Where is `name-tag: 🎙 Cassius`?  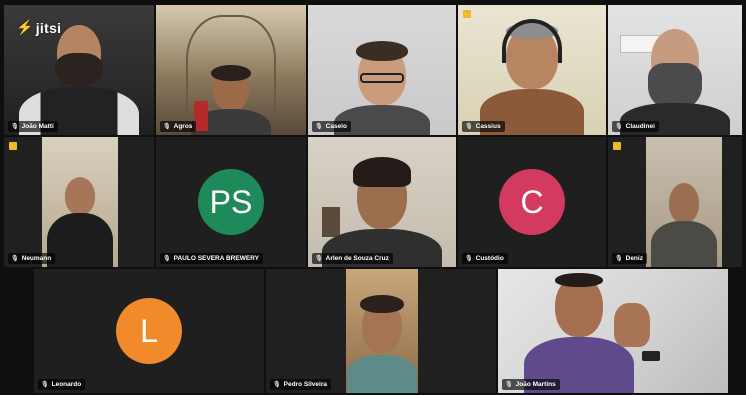 name-tag: 🎙 Cassius is located at coordinates (483, 126).